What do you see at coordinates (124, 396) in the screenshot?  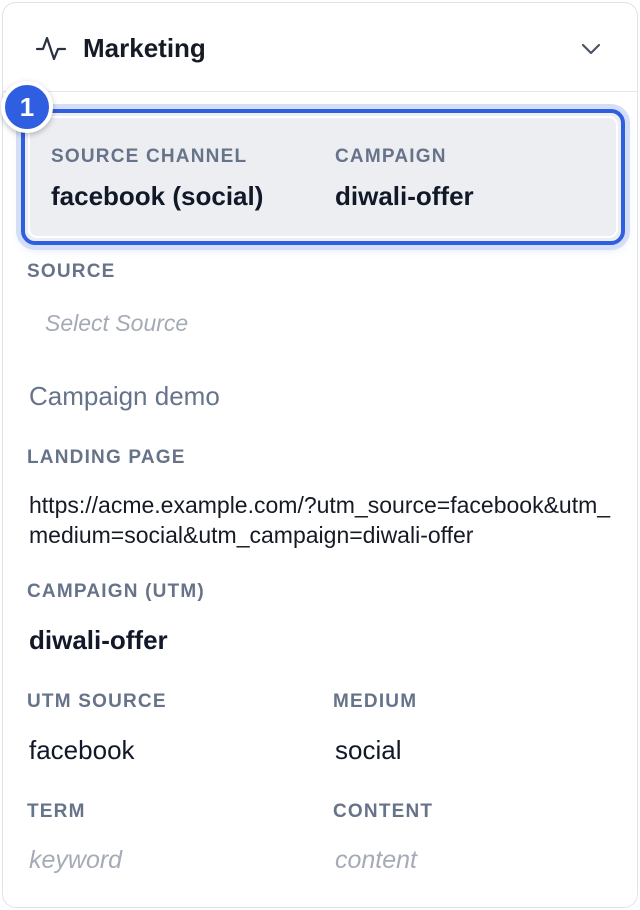 I see `campaign-name: Campaign demo` at bounding box center [124, 396].